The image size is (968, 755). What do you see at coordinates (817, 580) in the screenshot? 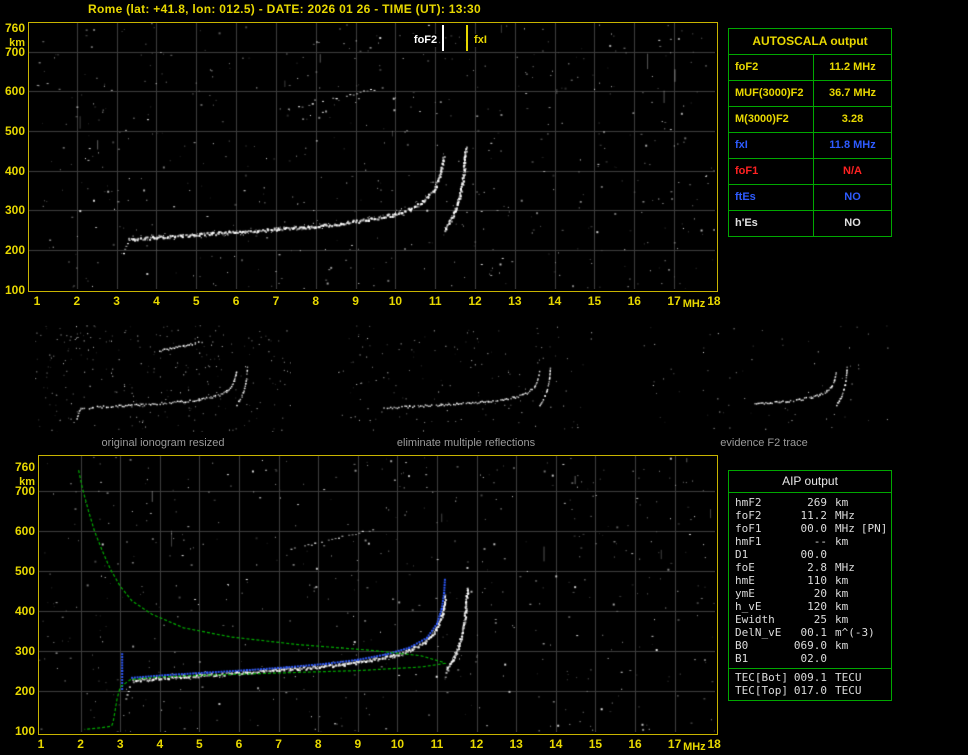
I see `aip-row-value: 110` at bounding box center [817, 580].